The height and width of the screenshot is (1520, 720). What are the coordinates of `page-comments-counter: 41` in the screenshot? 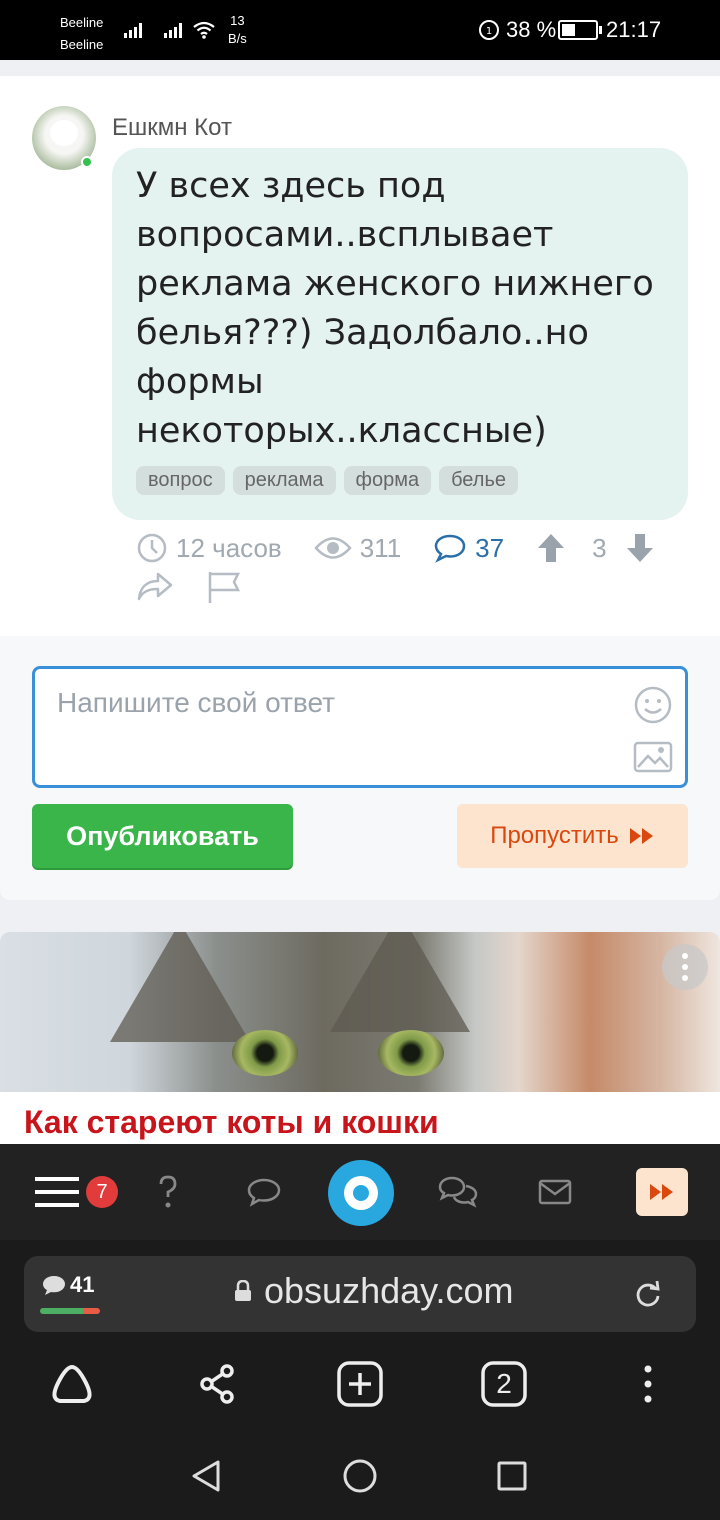 It's located at (68, 1285).